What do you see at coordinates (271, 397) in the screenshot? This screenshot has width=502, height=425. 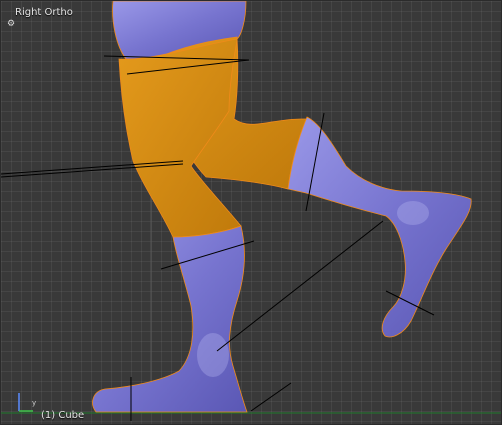 I see `bone-toe-front` at bounding box center [271, 397].